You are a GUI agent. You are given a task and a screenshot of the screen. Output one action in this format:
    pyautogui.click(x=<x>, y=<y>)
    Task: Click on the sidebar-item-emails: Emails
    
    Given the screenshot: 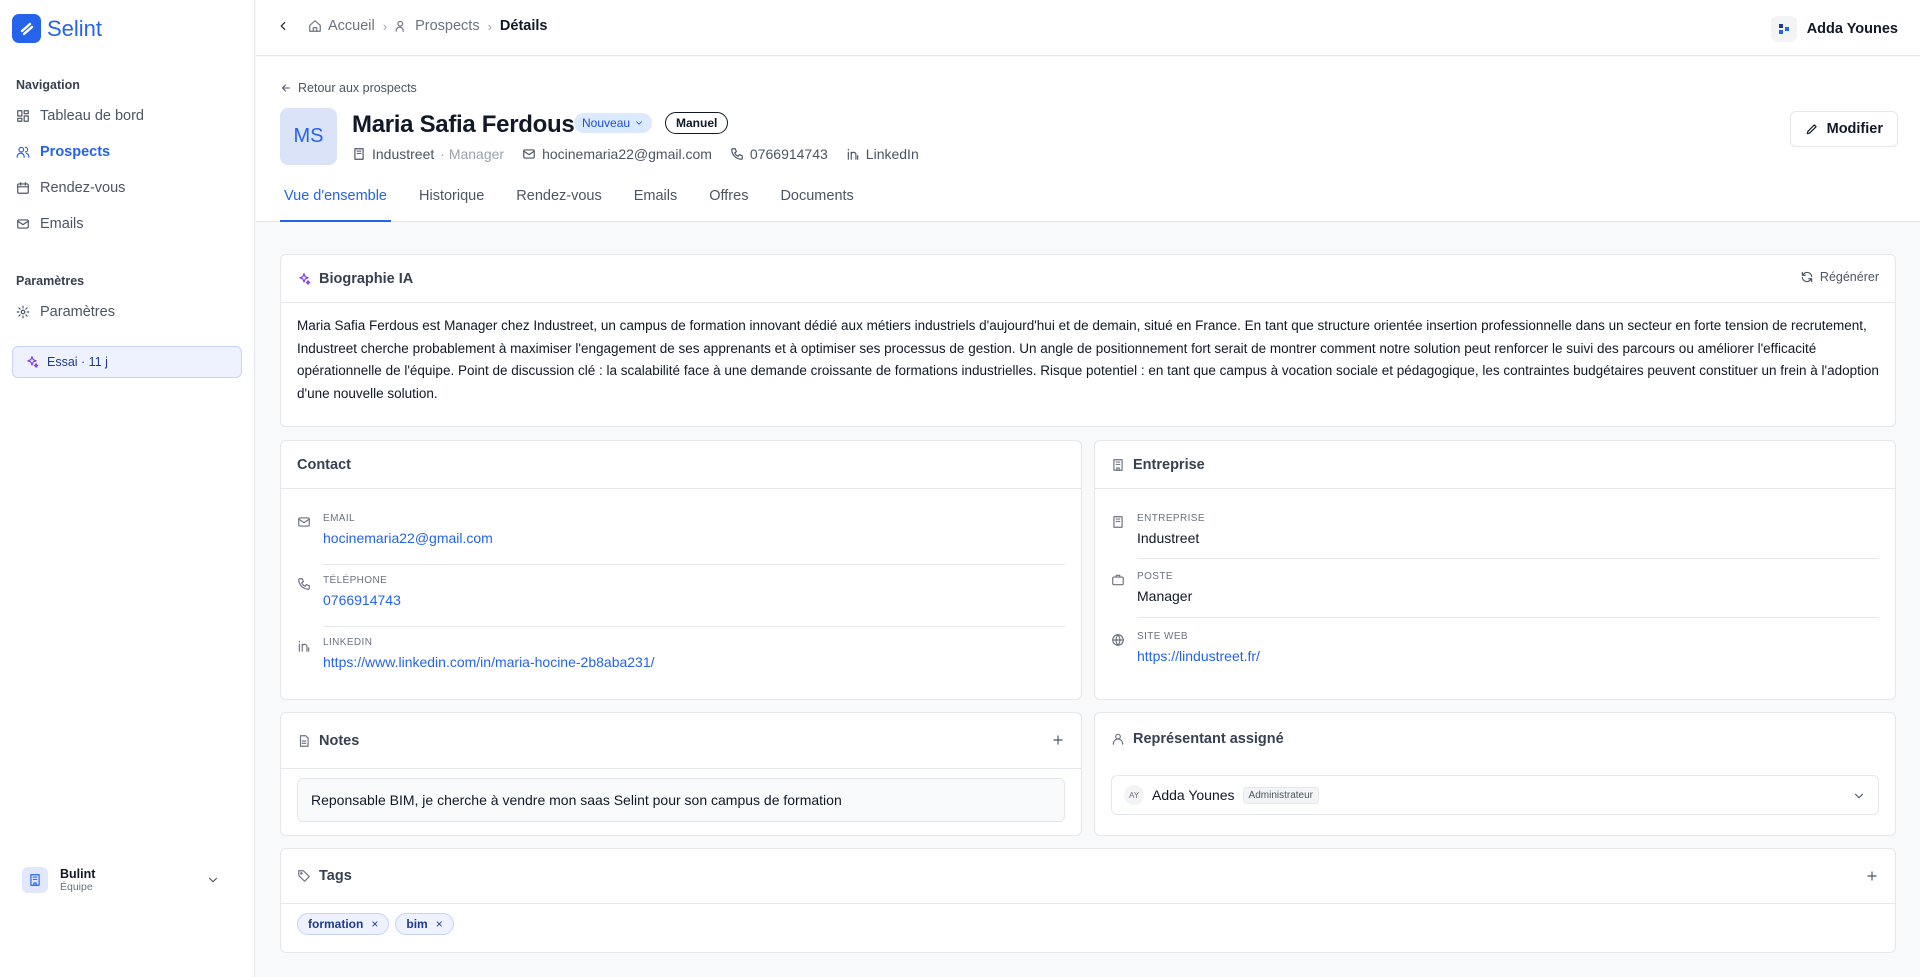 What is the action you would take?
    pyautogui.click(x=50, y=224)
    